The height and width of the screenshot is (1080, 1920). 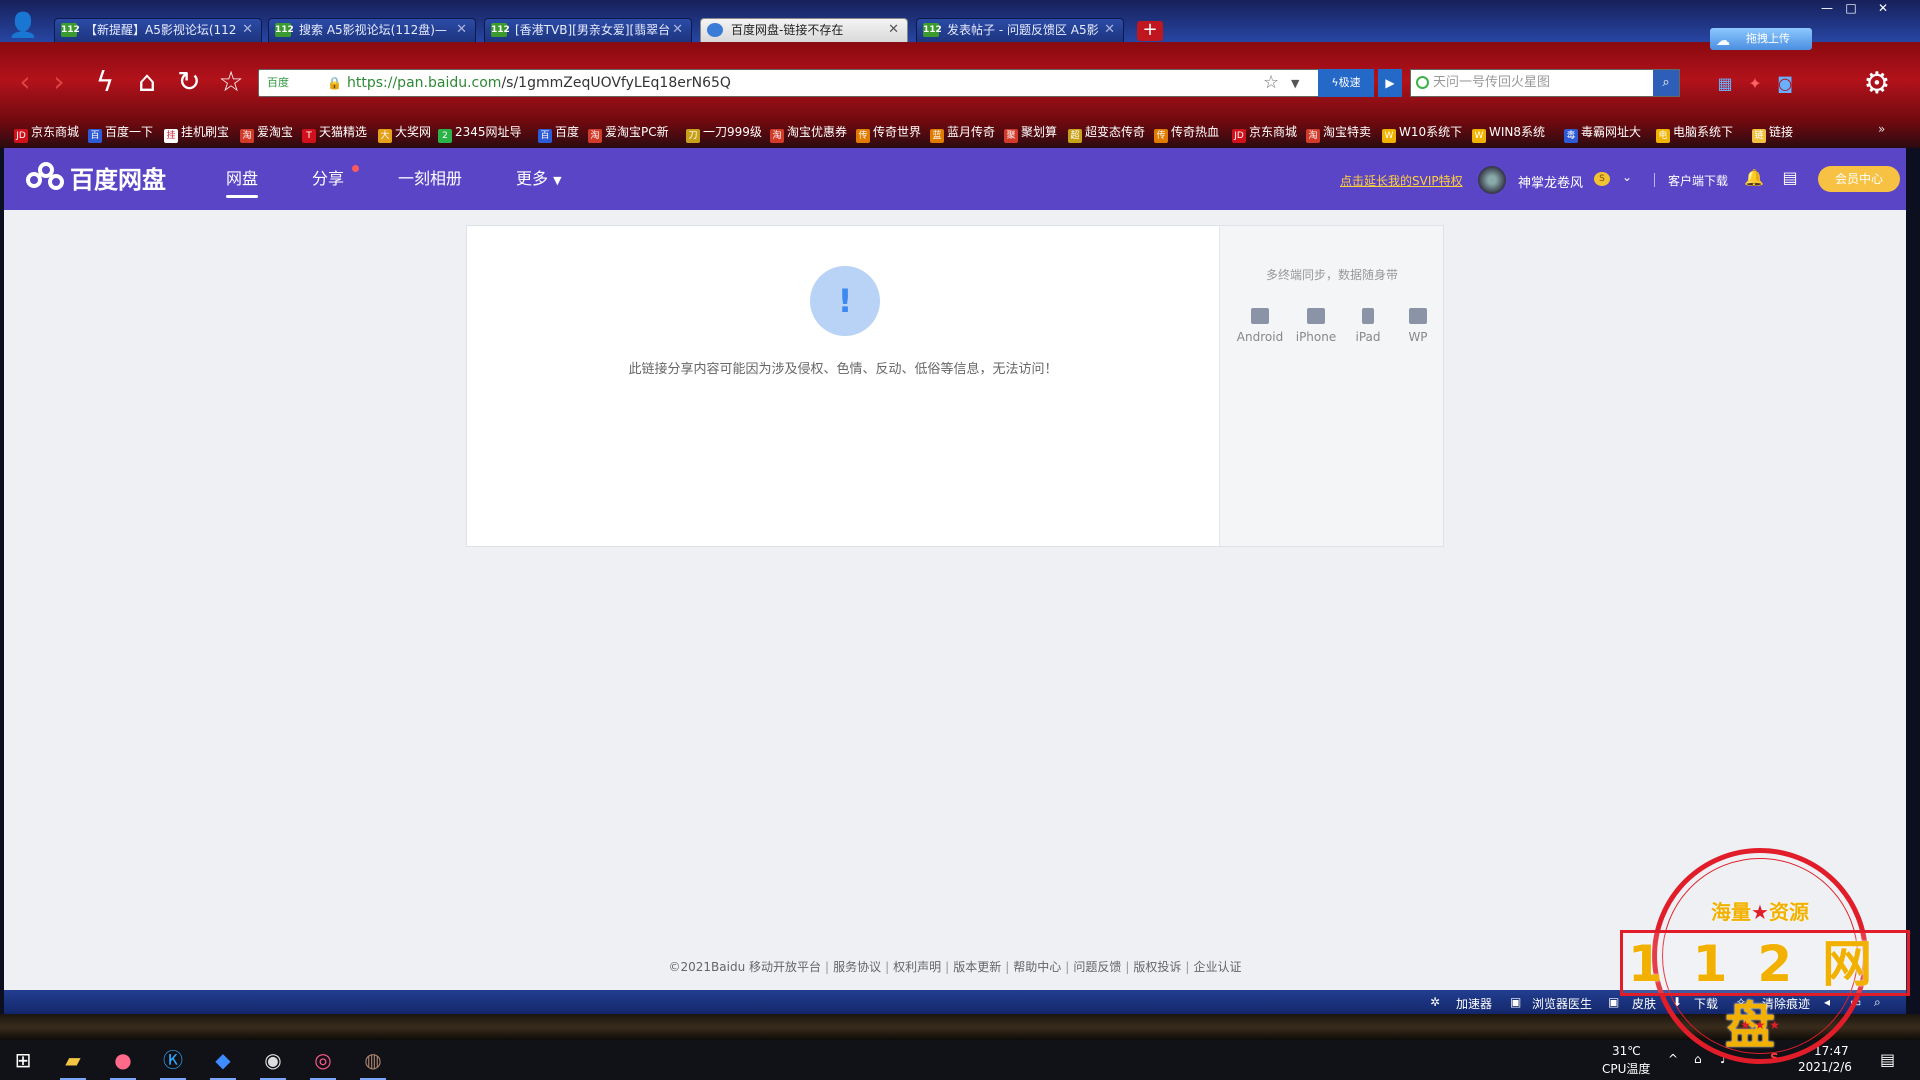 I want to click on bookmark-item: T 天猫精选, so click(x=334, y=133).